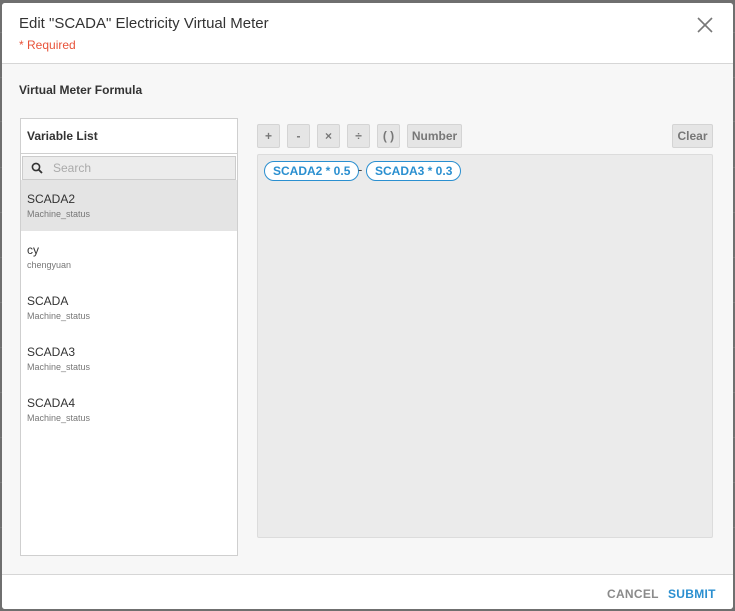 The image size is (735, 611). Describe the element at coordinates (51, 199) in the screenshot. I see `variable-name: SCADA2` at that location.